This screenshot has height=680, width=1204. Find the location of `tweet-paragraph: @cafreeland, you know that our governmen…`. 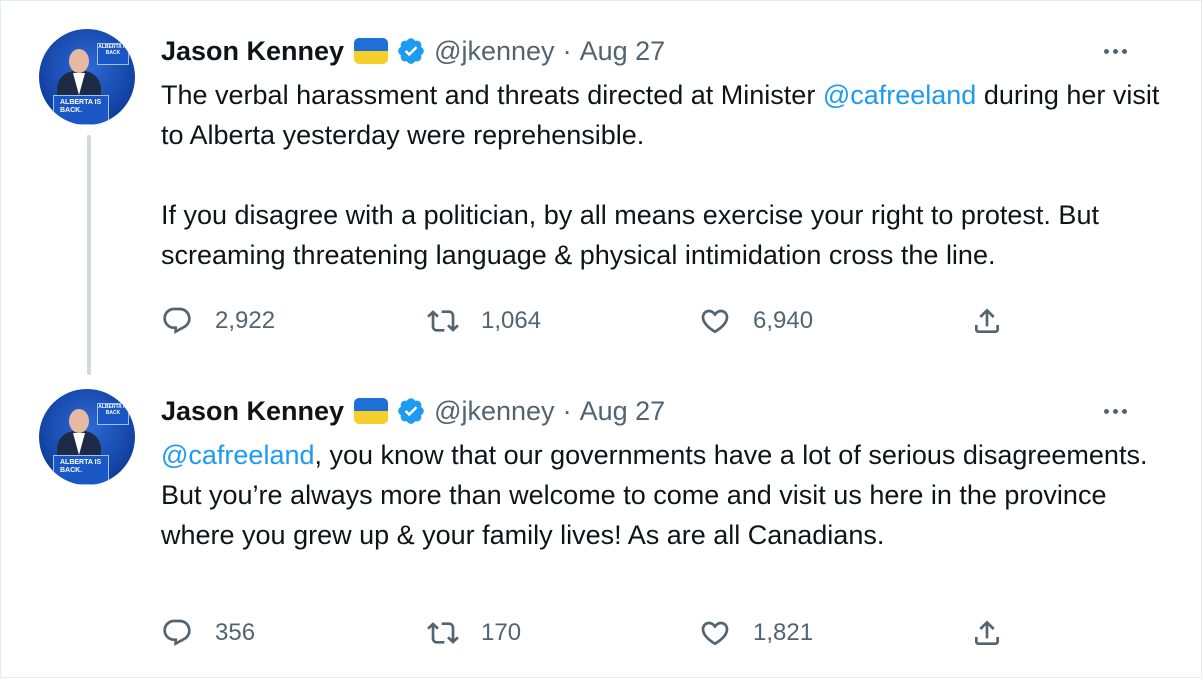

tweet-paragraph: @cafreeland, you know that our governmen… is located at coordinates (666, 495).